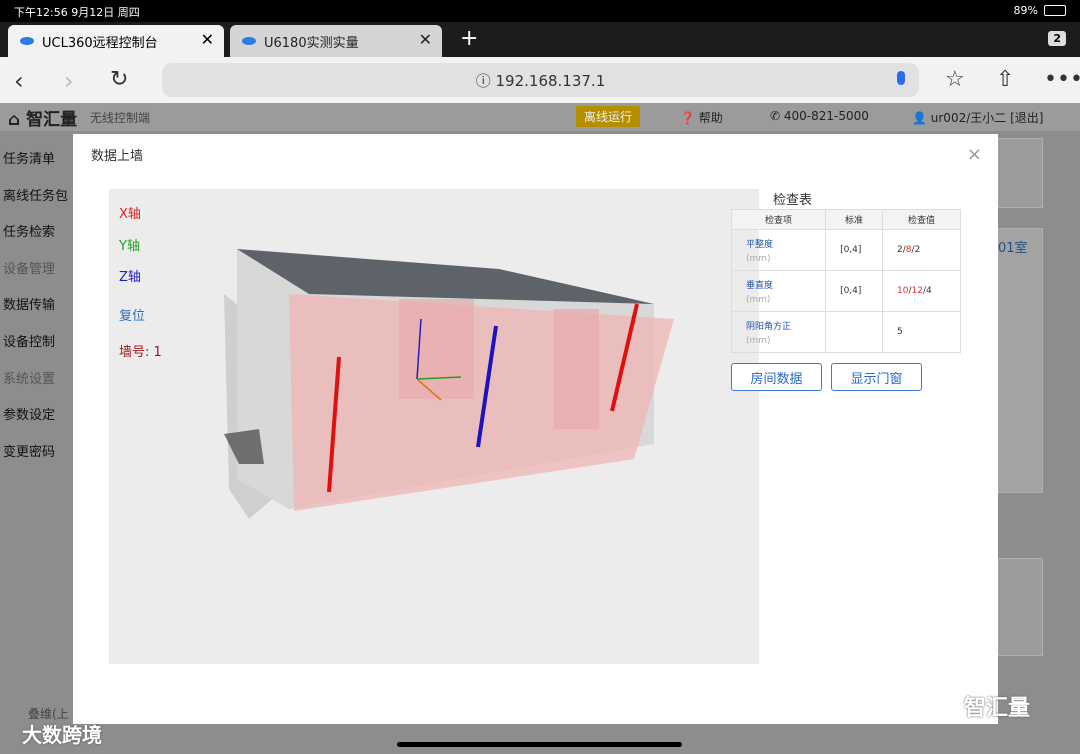 This screenshot has height=754, width=1080. Describe the element at coordinates (974, 154) in the screenshot. I see `close-icon: ×` at that location.